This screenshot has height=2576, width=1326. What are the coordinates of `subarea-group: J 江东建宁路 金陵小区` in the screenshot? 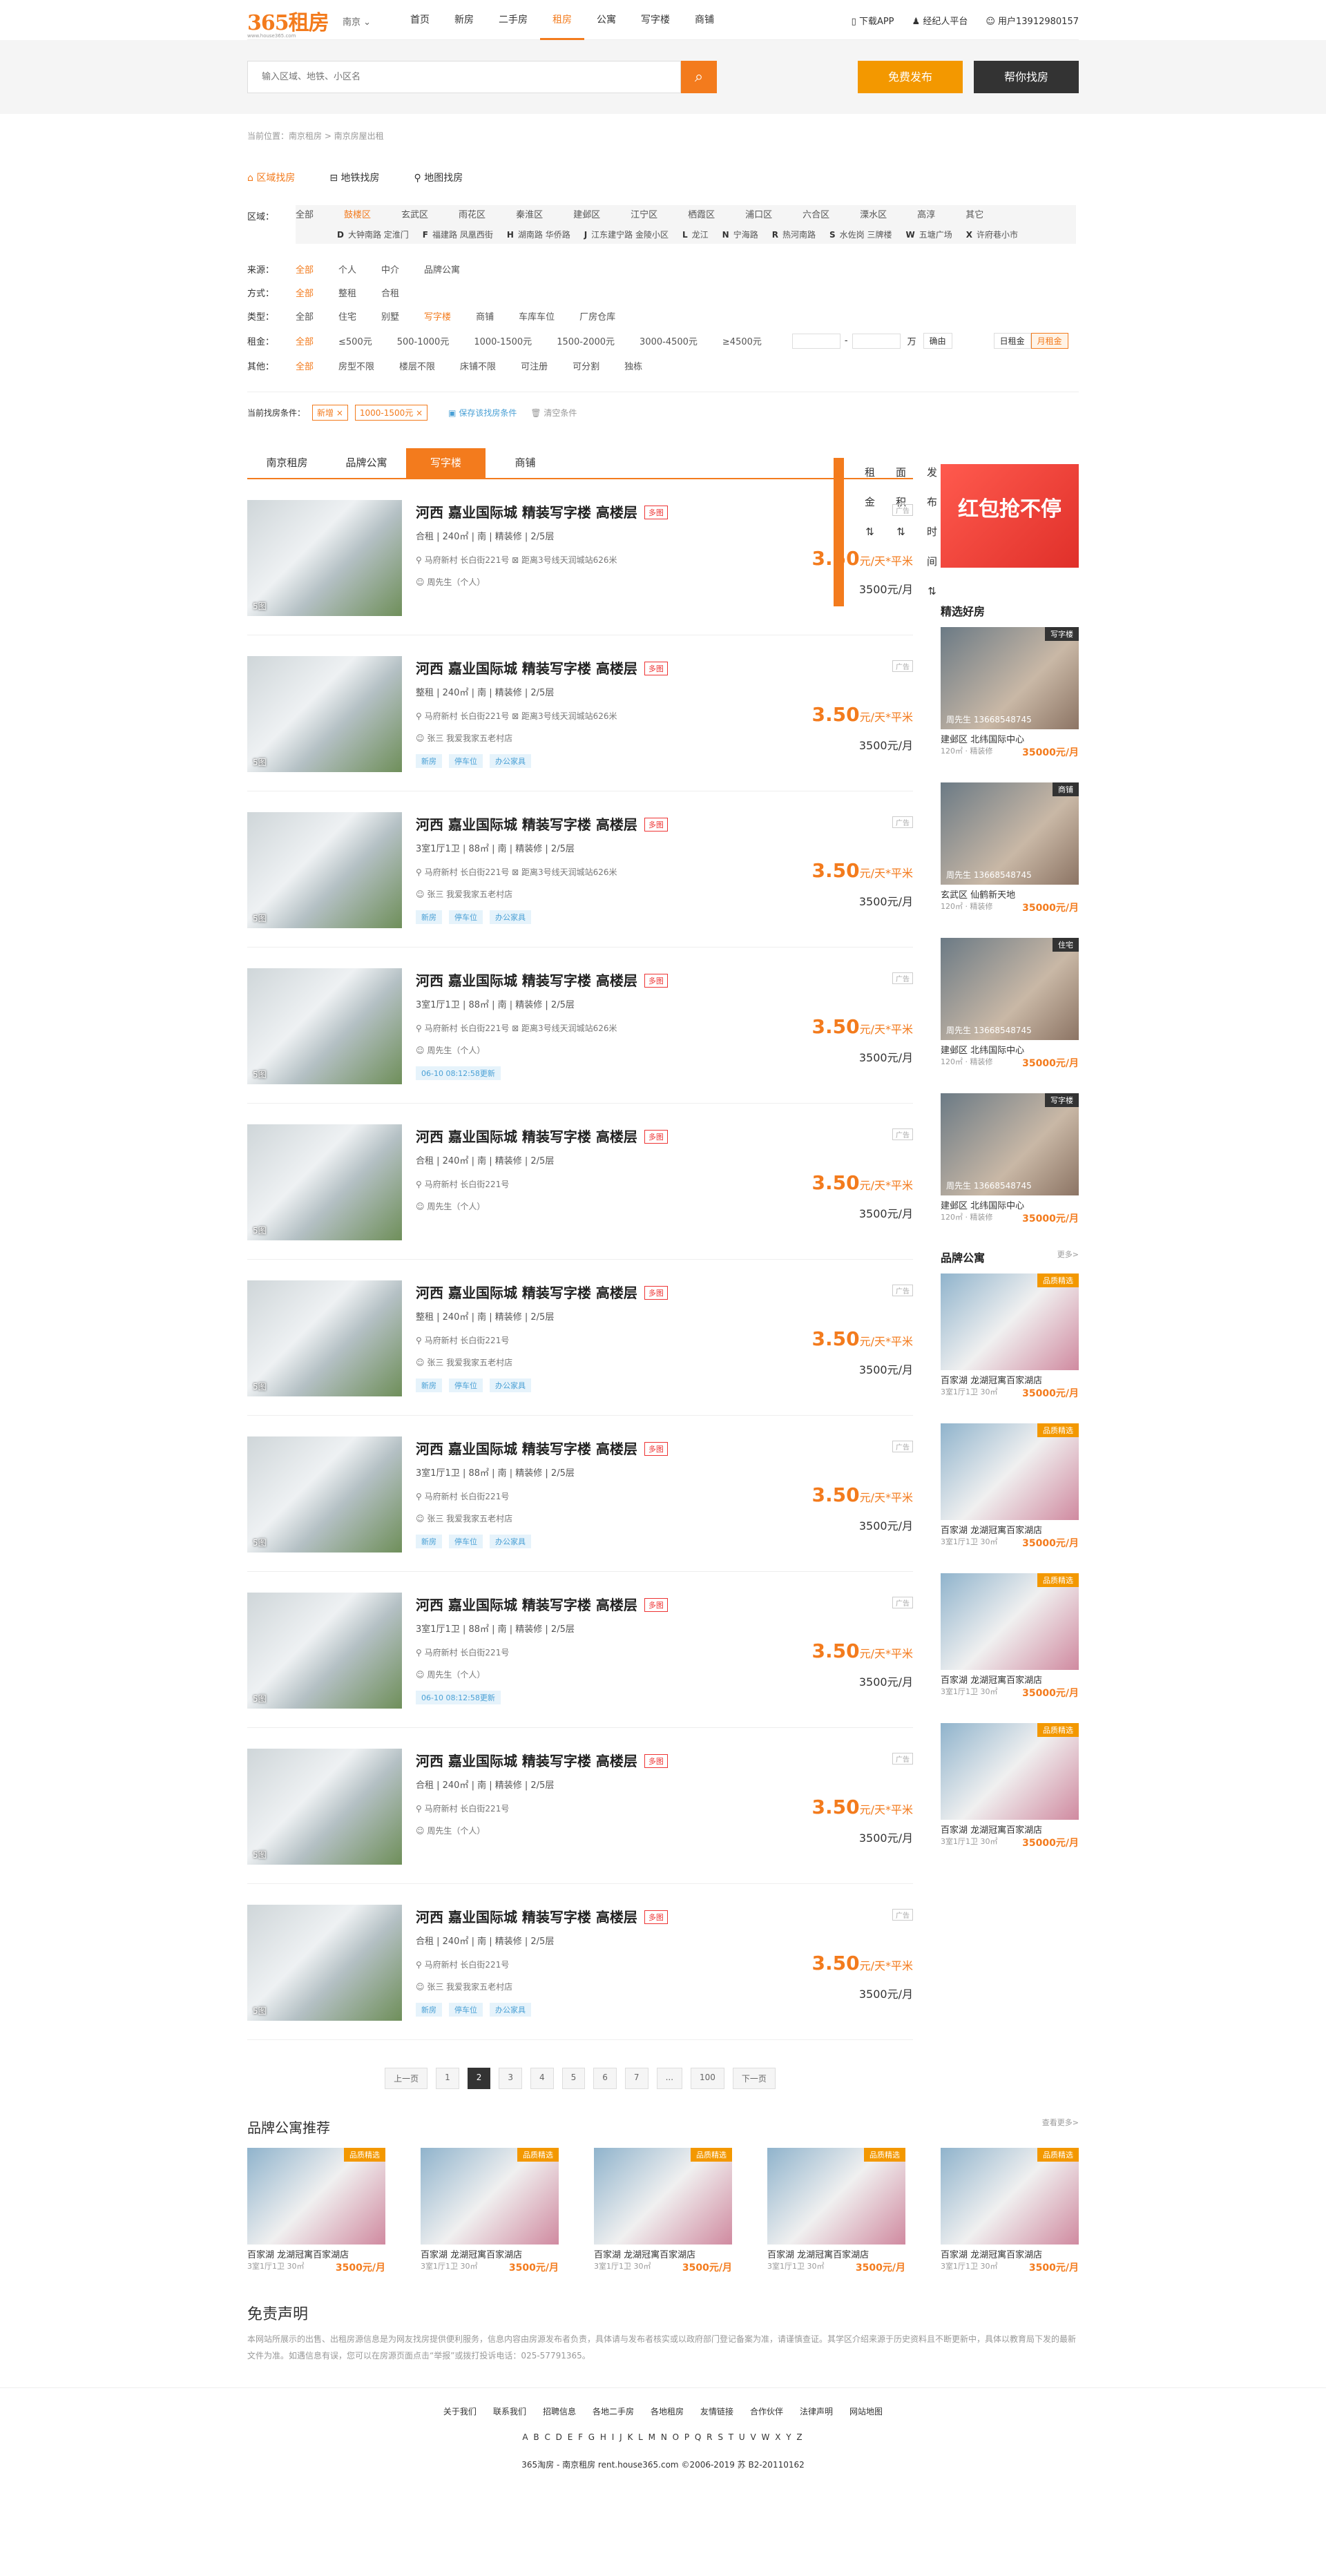 It's located at (629, 235).